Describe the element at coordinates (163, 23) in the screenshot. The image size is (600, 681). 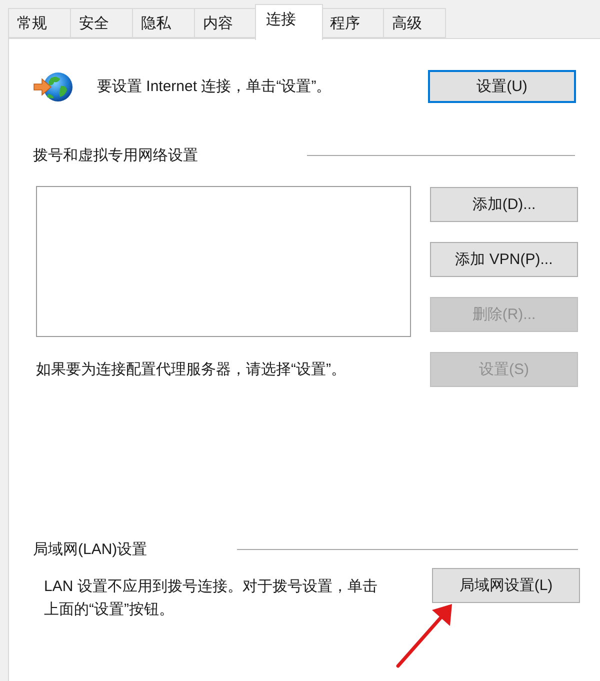
I see `tab: 隐私` at that location.